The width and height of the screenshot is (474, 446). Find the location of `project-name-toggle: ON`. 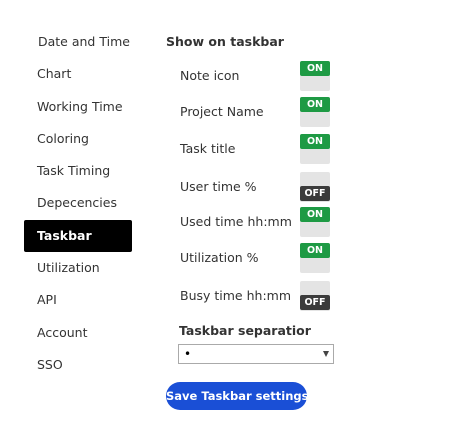

project-name-toggle: ON is located at coordinates (315, 112).